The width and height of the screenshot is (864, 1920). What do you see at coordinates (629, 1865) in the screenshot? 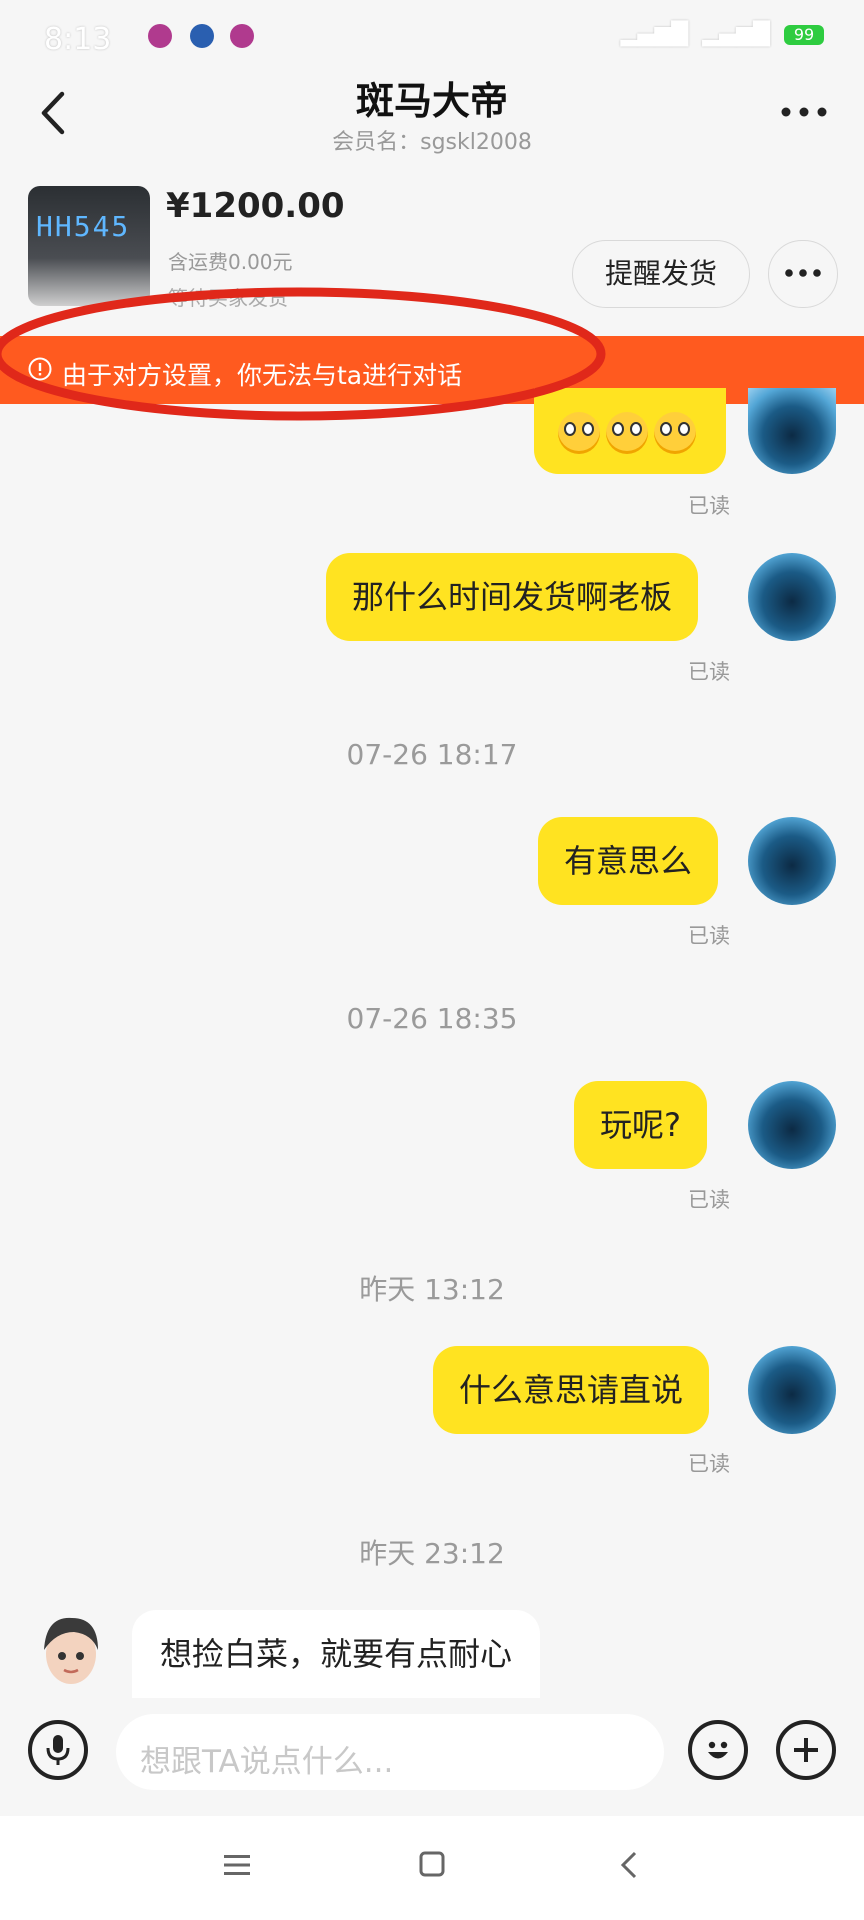
I see `back-nav-icon` at bounding box center [629, 1865].